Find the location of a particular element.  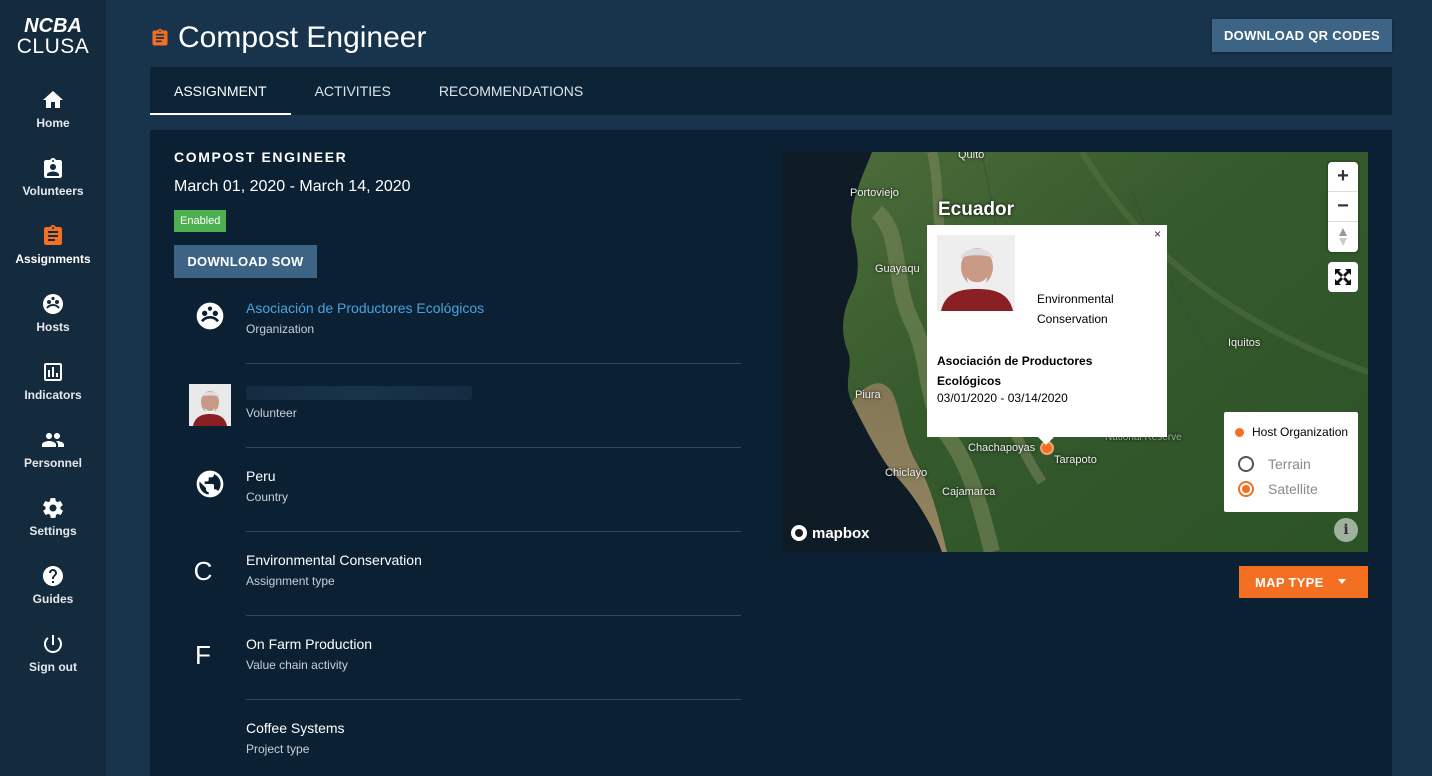

country-value: Peru is located at coordinates (261, 476).